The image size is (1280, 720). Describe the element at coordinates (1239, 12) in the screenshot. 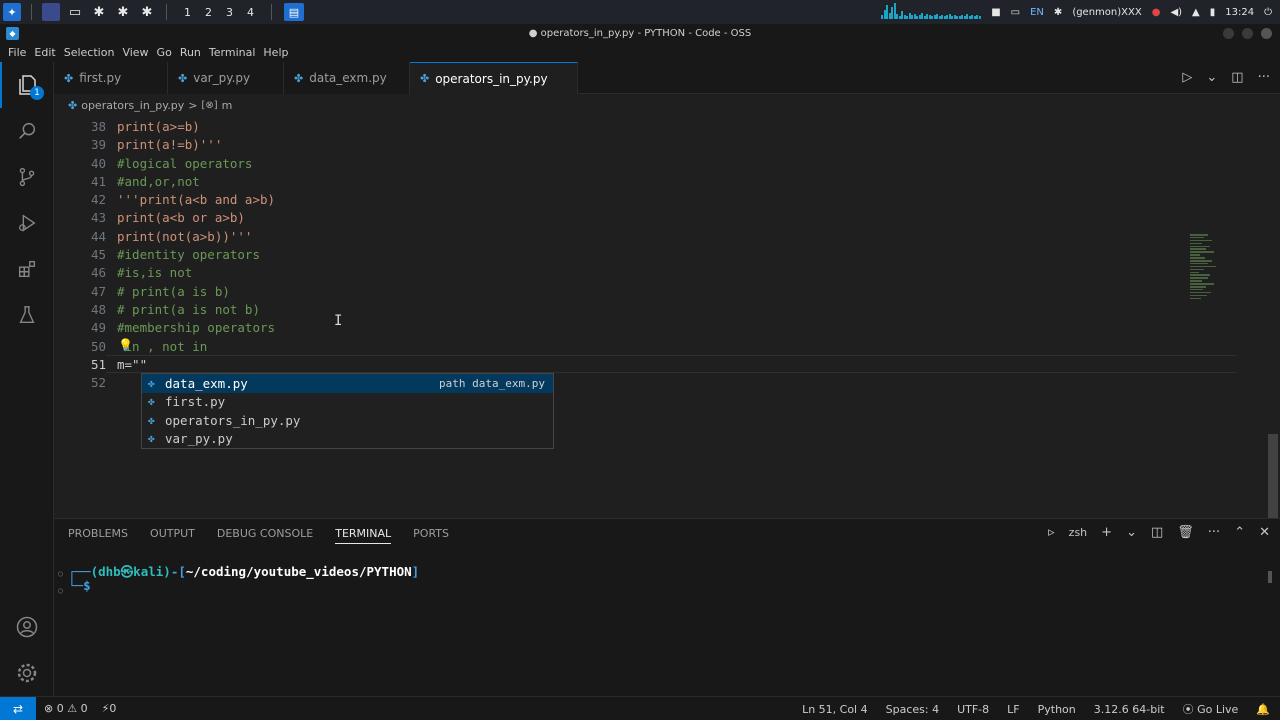

I see `clock: 13:24` at that location.